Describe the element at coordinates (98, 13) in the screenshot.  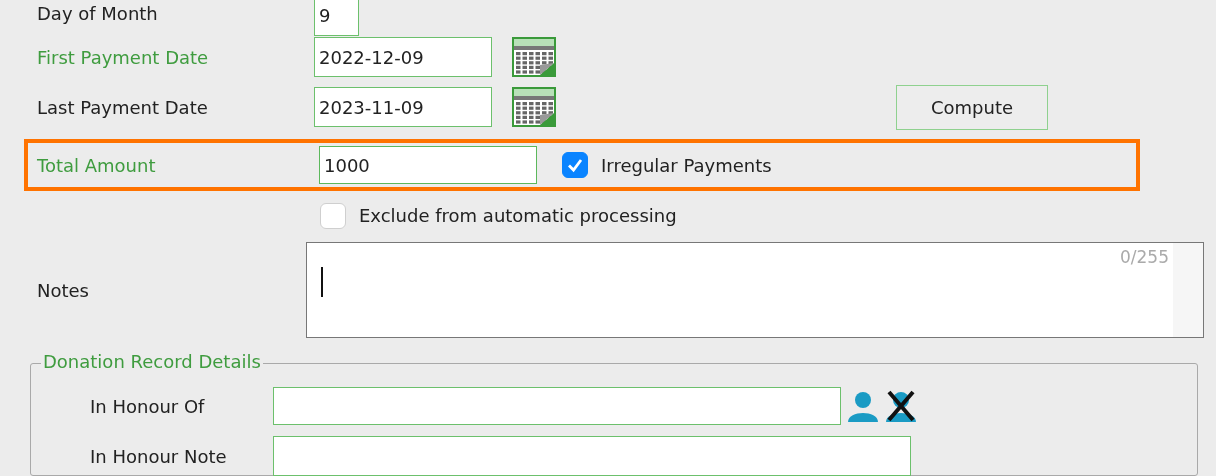
I see `field-label: Day of Month` at that location.